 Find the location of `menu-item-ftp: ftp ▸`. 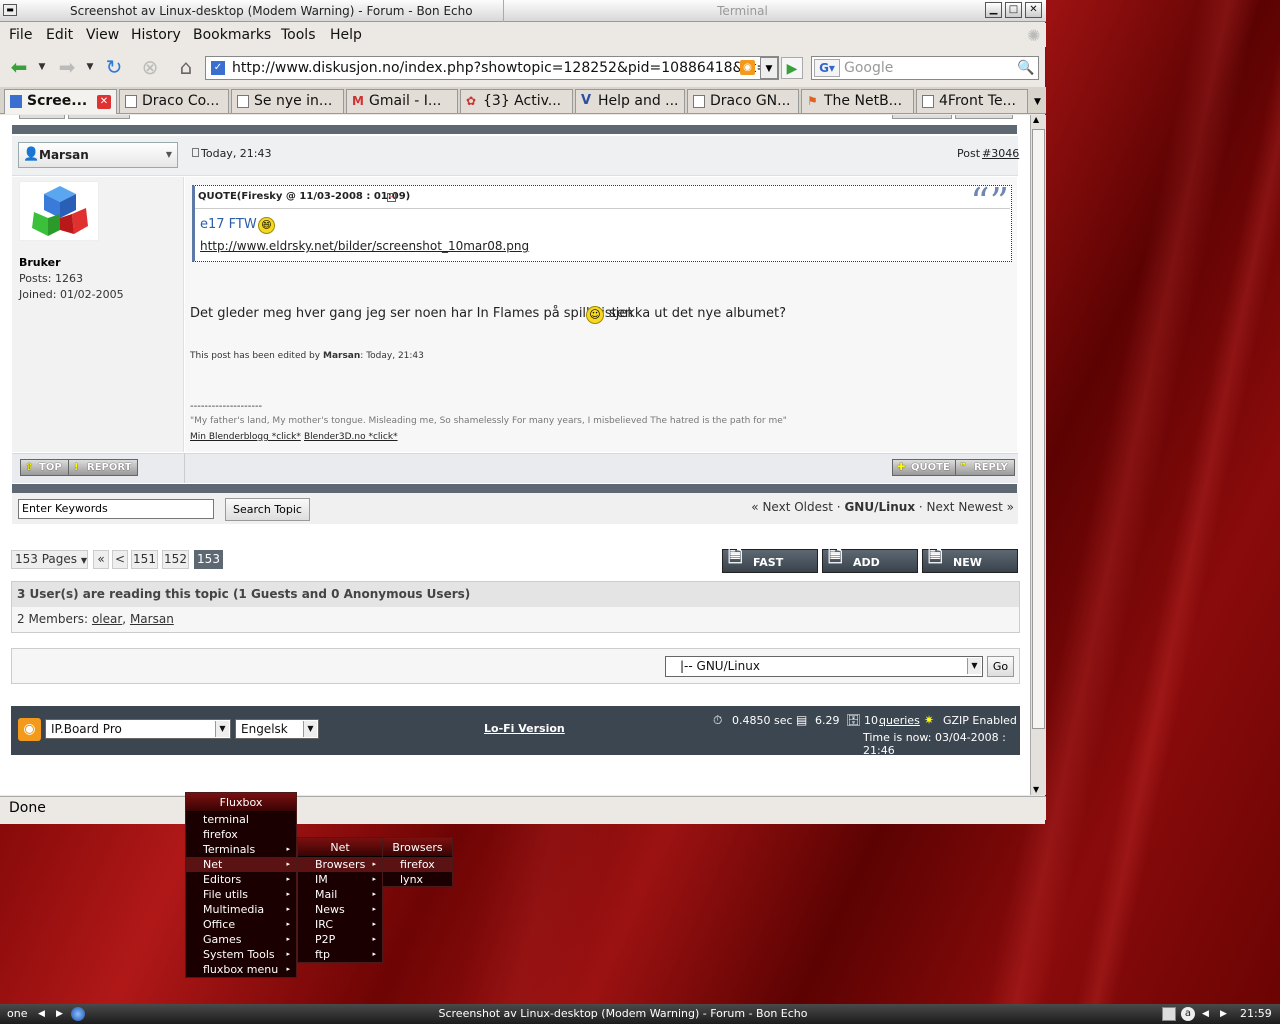

menu-item-ftp: ftp ▸ is located at coordinates (340, 954).